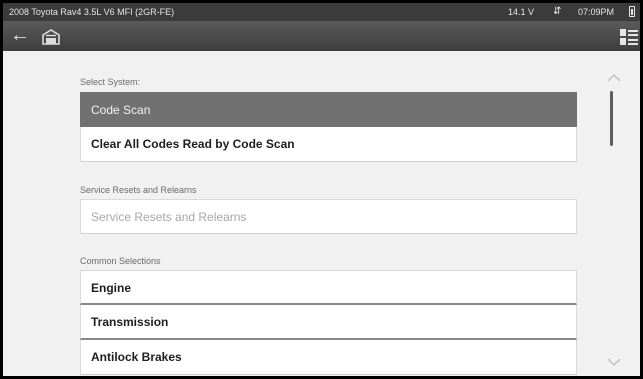 The image size is (643, 379). What do you see at coordinates (20, 35) in the screenshot?
I see `back-arrow-icon: ←` at bounding box center [20, 35].